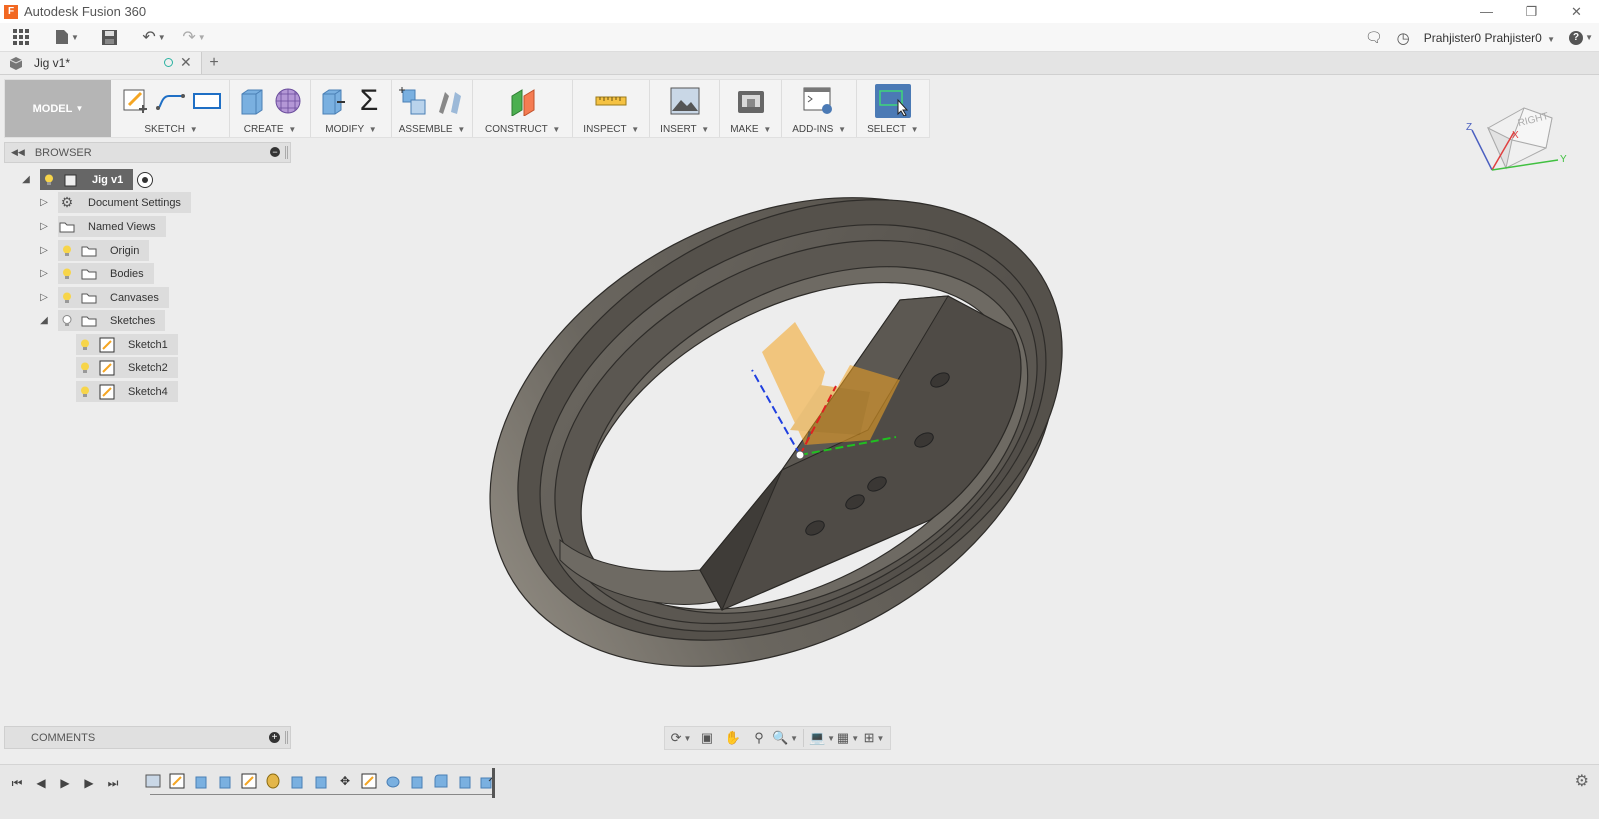 The height and width of the screenshot is (819, 1599). I want to click on viewcube: RIGHT Z X Y, so click(1518, 137).